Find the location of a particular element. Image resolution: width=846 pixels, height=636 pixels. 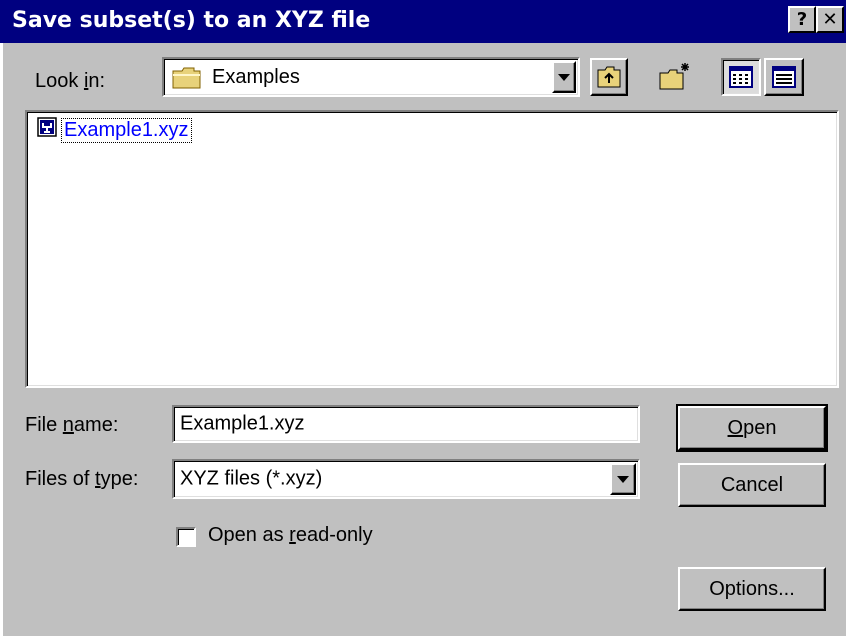

details-view-button is located at coordinates (784, 77).